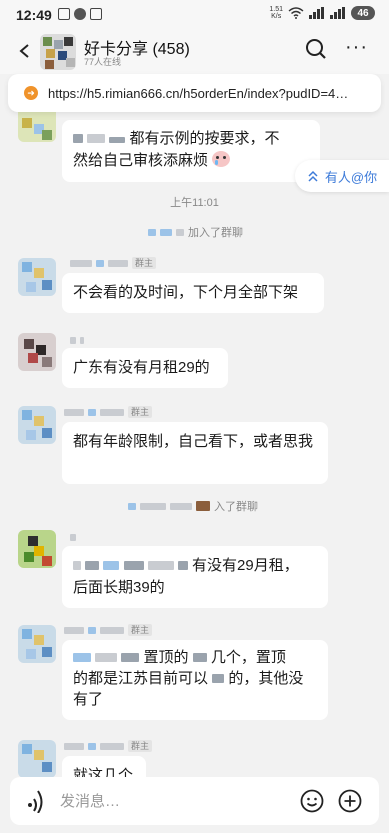 The height and width of the screenshot is (833, 389). Describe the element at coordinates (245, 565) in the screenshot. I see `message-text: 有没有29月租，` at that location.